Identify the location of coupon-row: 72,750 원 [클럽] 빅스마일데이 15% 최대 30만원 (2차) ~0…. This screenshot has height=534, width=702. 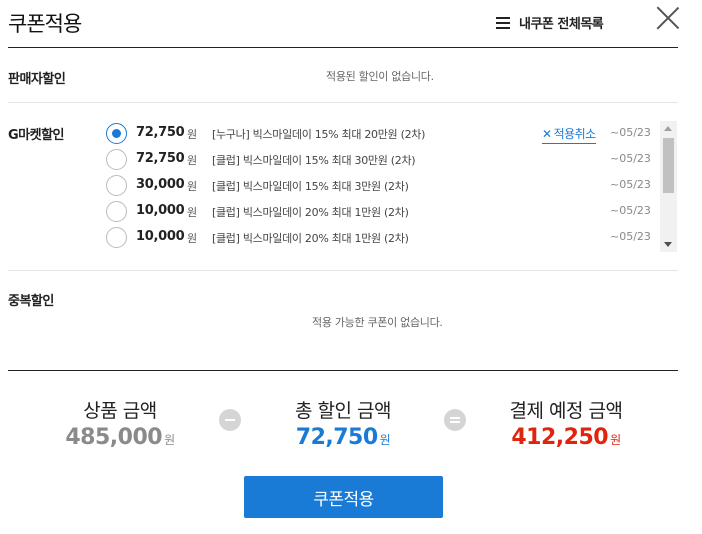
(380, 159).